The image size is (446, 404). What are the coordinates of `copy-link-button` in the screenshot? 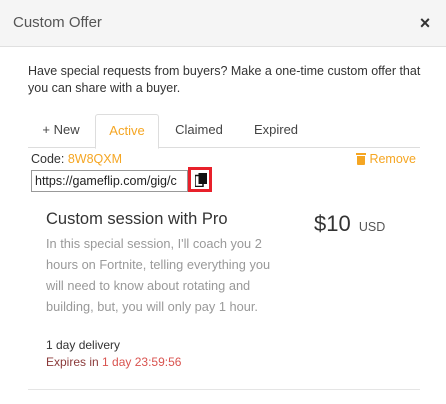 It's located at (200, 179).